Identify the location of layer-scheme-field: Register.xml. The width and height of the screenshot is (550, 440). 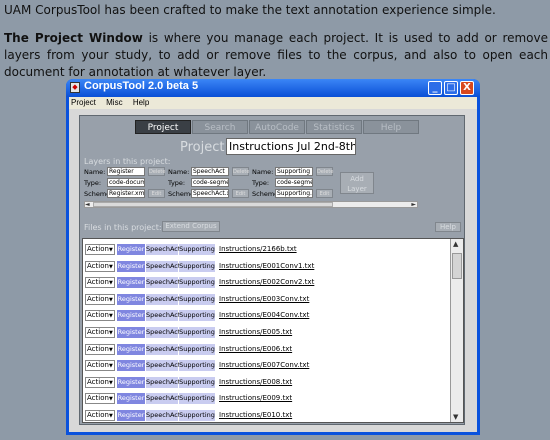
(126, 193).